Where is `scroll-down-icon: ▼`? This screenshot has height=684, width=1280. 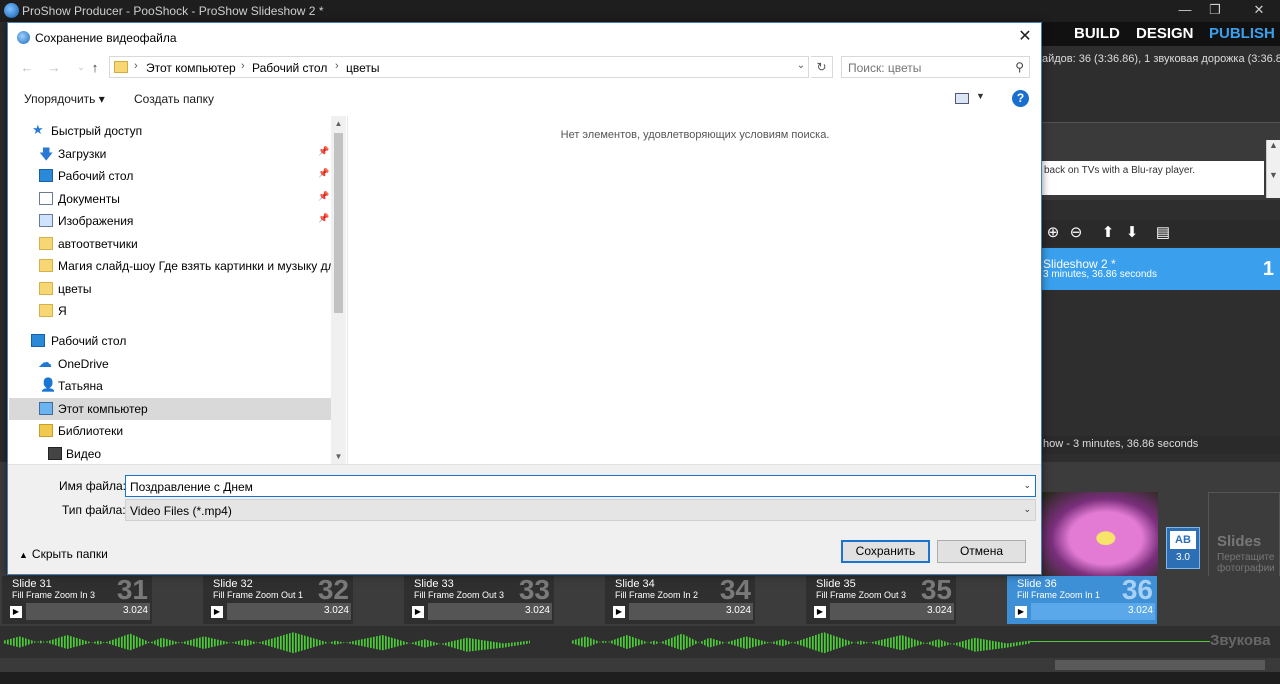
scroll-down-icon: ▼ is located at coordinates (338, 456).